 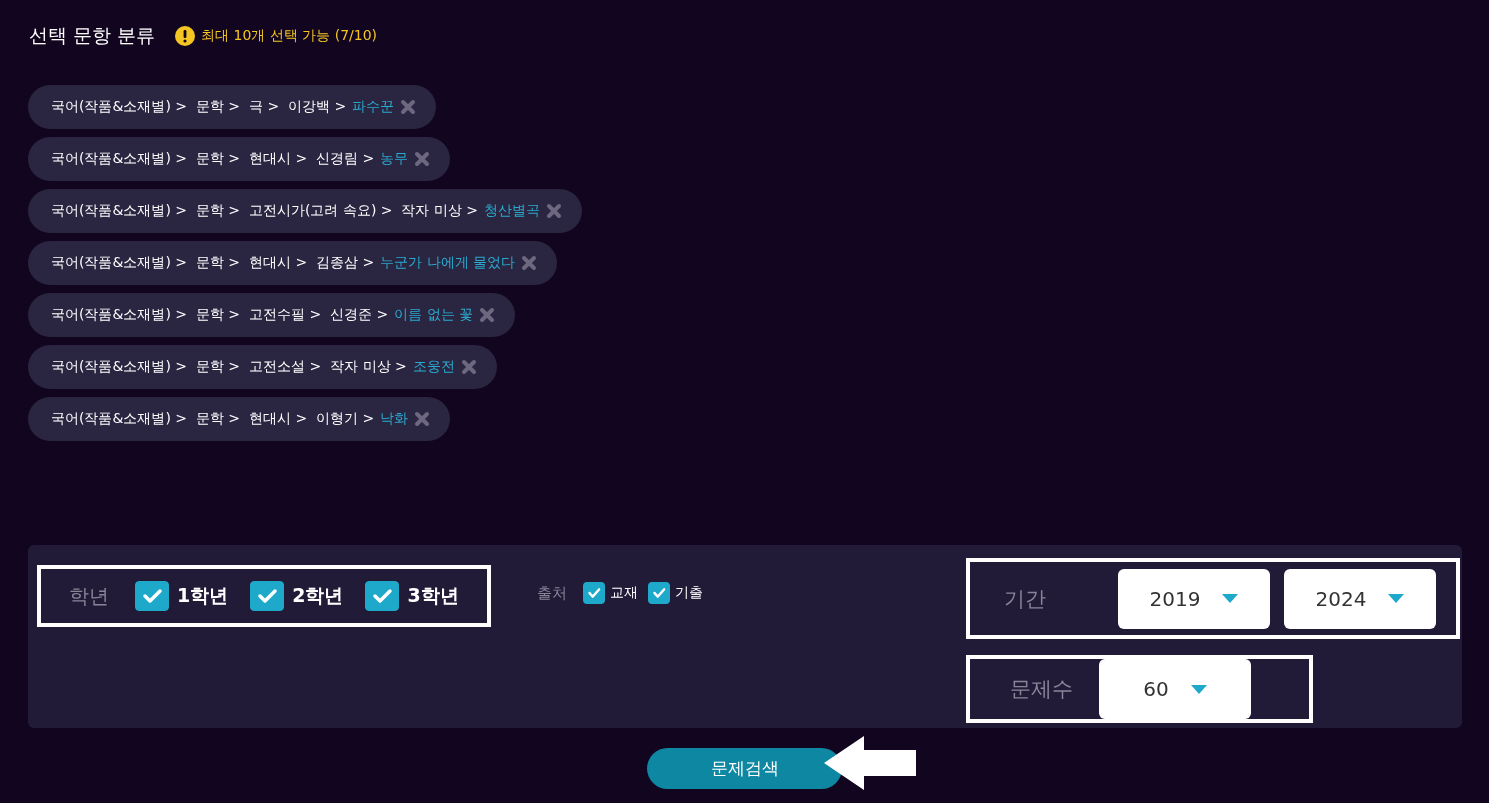 I want to click on checkbox-label: 기출, so click(x=689, y=593).